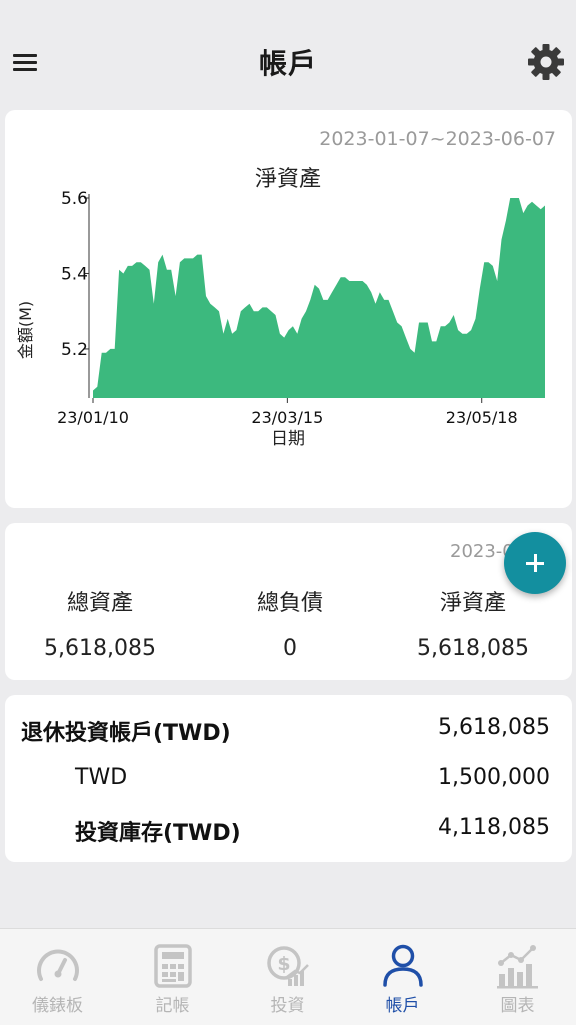  I want to click on nav-item-dashboard: 儀錶板, so click(57, 977).